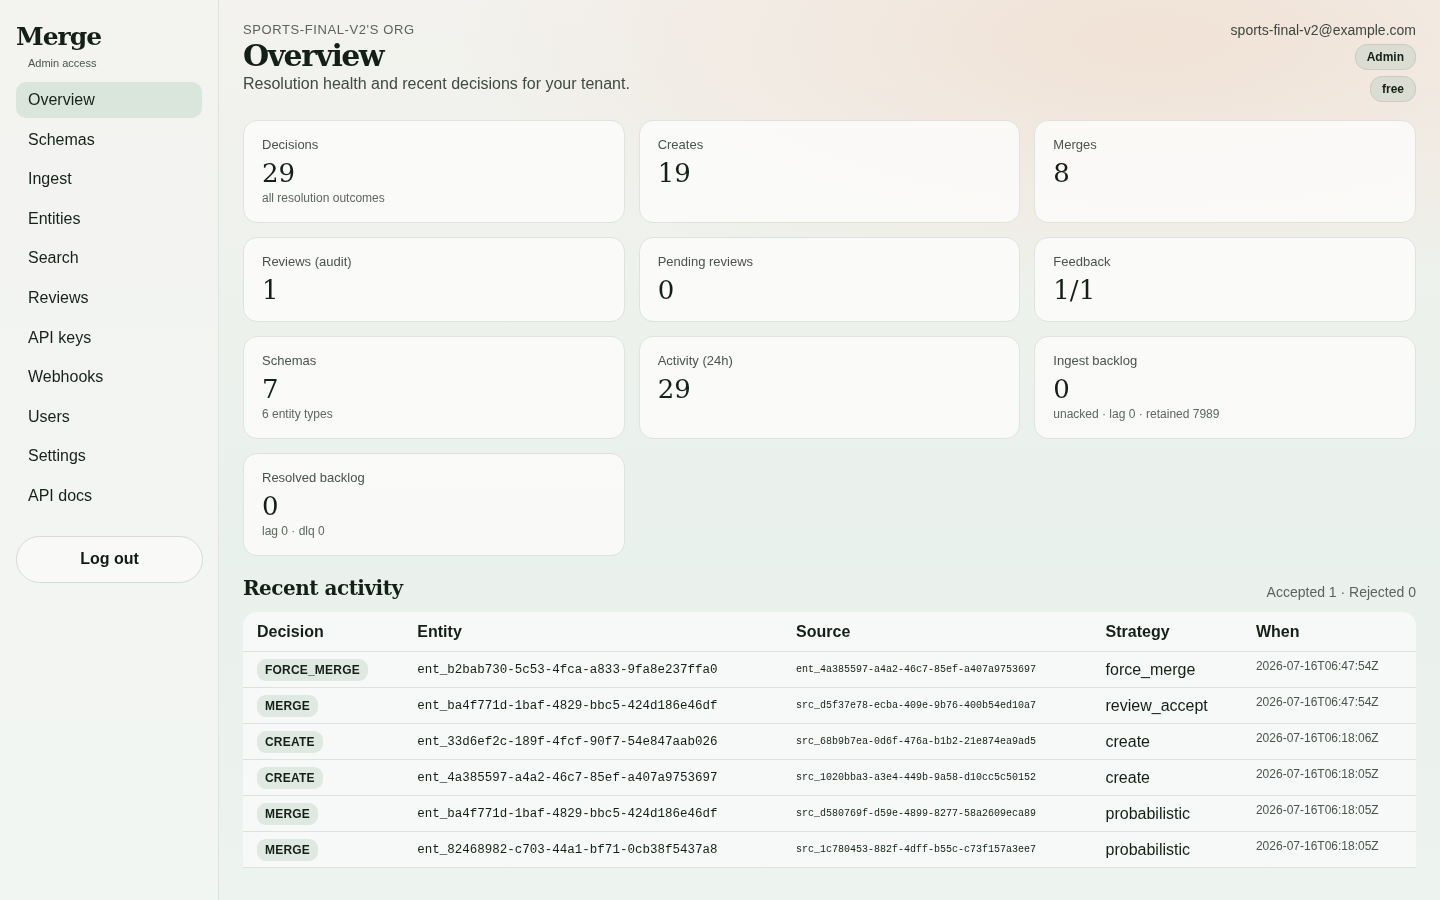  I want to click on stat-value: 19, so click(674, 173).